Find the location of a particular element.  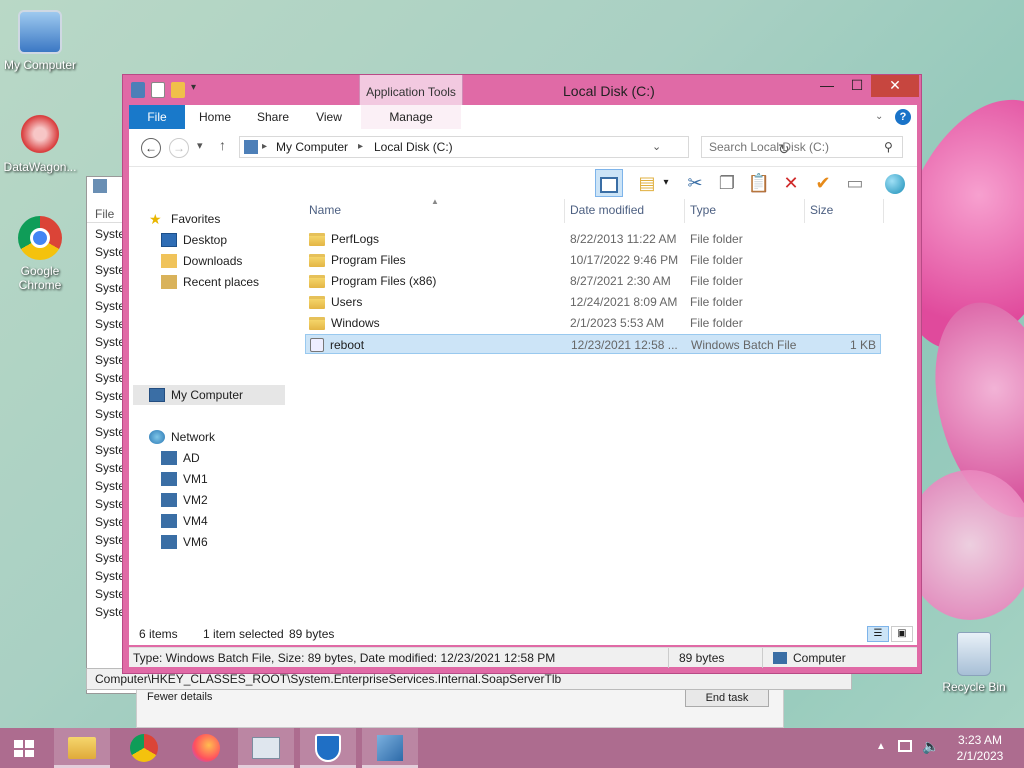

file-row: PerfLogs 8/22/2013 11:22 AM File folder is located at coordinates (593, 239).